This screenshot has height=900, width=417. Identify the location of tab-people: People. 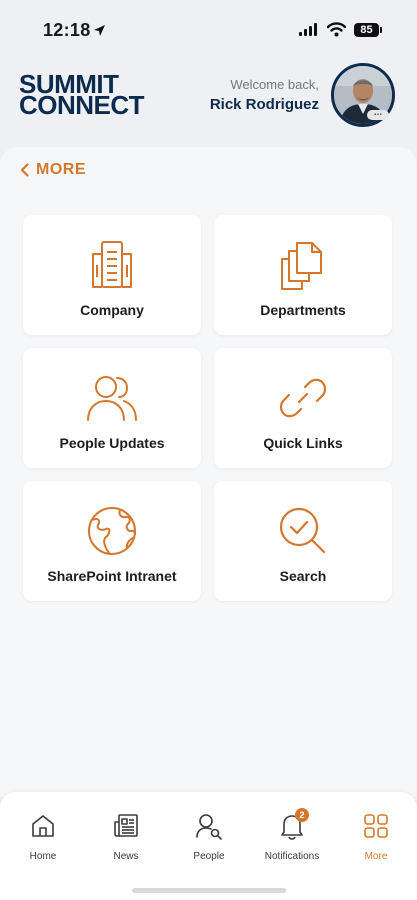
(209, 836).